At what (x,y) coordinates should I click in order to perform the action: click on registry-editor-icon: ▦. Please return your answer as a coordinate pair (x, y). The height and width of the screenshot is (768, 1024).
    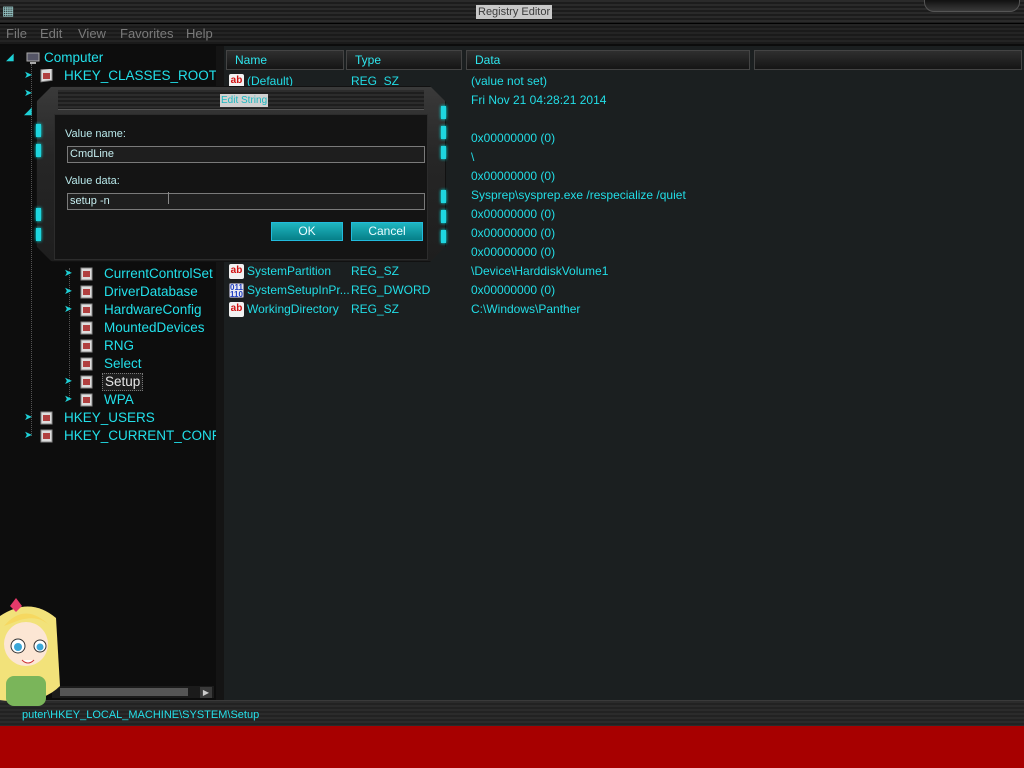
    Looking at the image, I should click on (8, 10).